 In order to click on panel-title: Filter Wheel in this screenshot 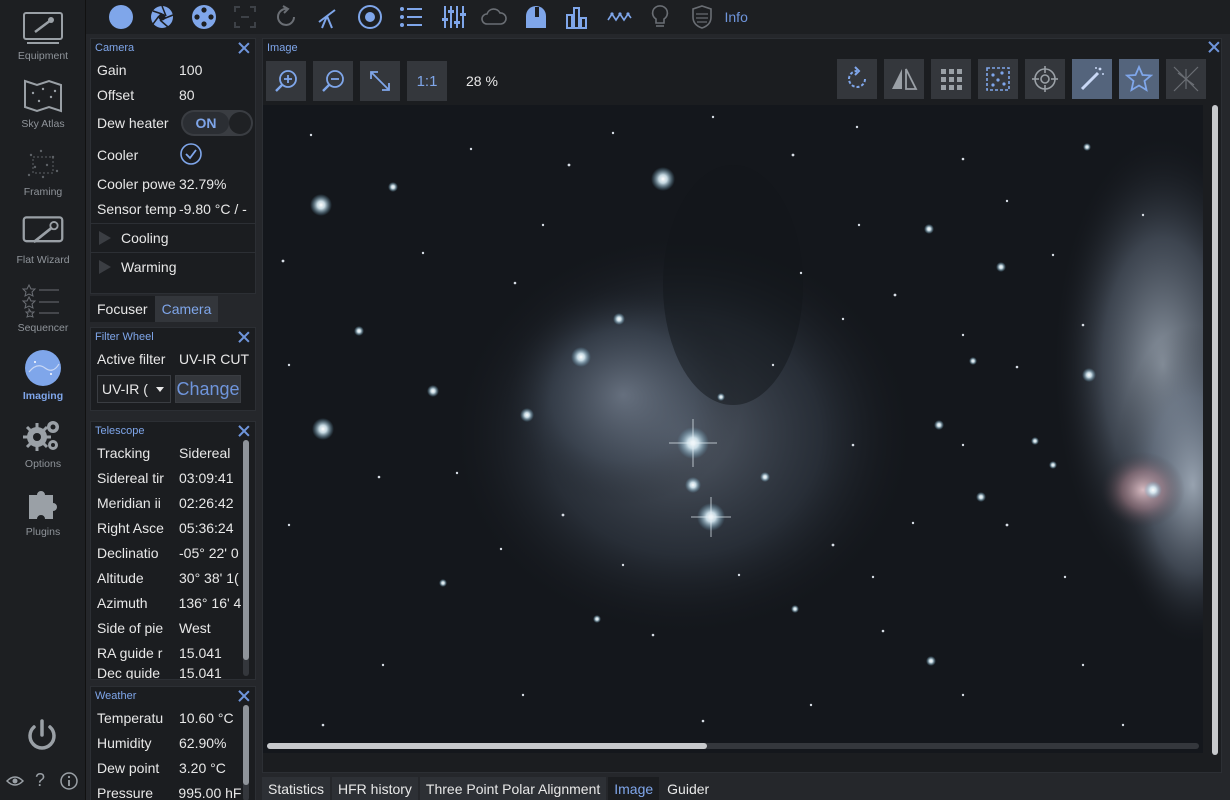, I will do `click(124, 337)`.